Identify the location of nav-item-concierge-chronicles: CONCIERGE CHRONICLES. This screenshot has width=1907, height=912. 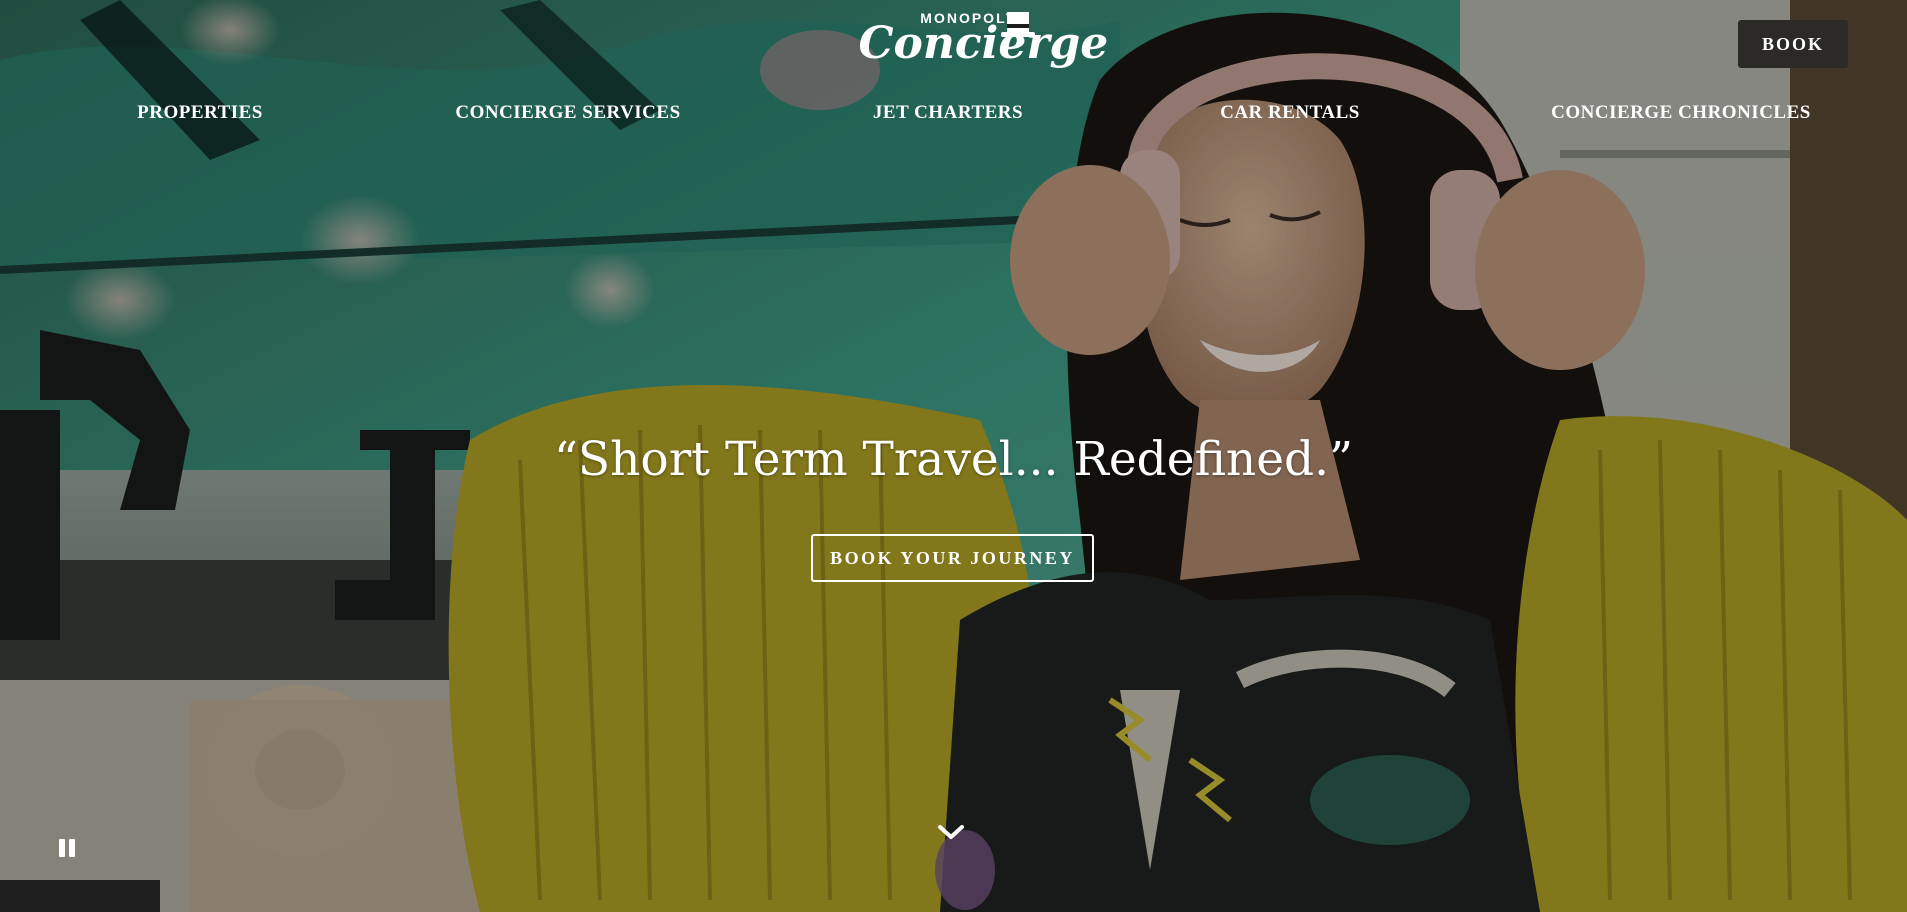
(1681, 113).